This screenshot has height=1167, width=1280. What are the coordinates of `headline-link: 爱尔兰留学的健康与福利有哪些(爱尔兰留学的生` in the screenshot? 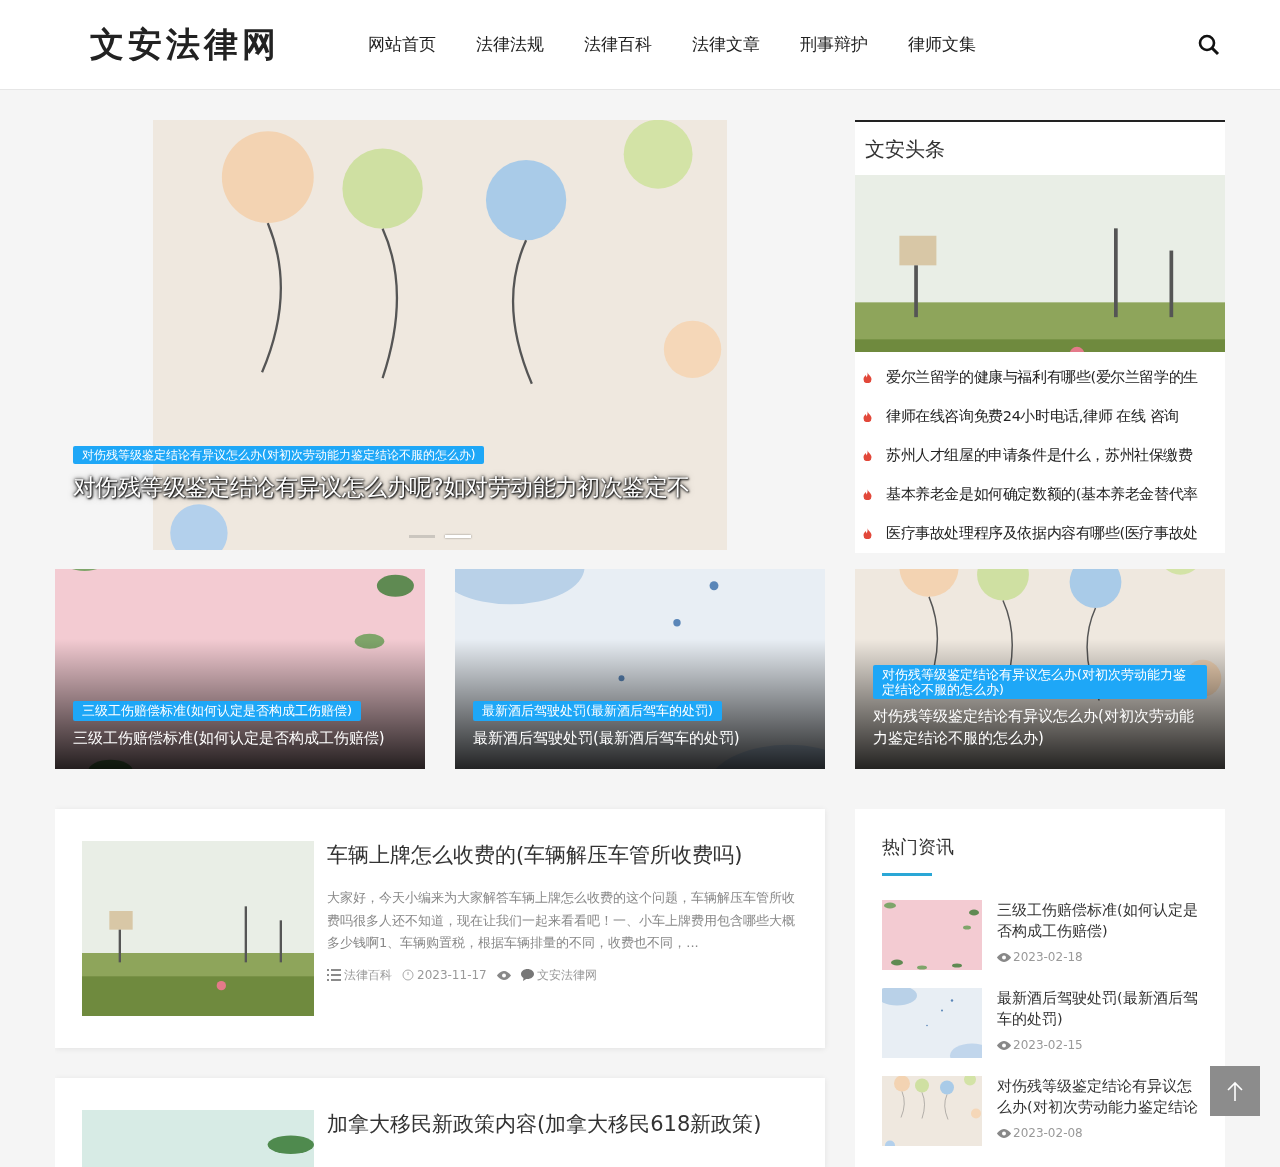 It's located at (1042, 377).